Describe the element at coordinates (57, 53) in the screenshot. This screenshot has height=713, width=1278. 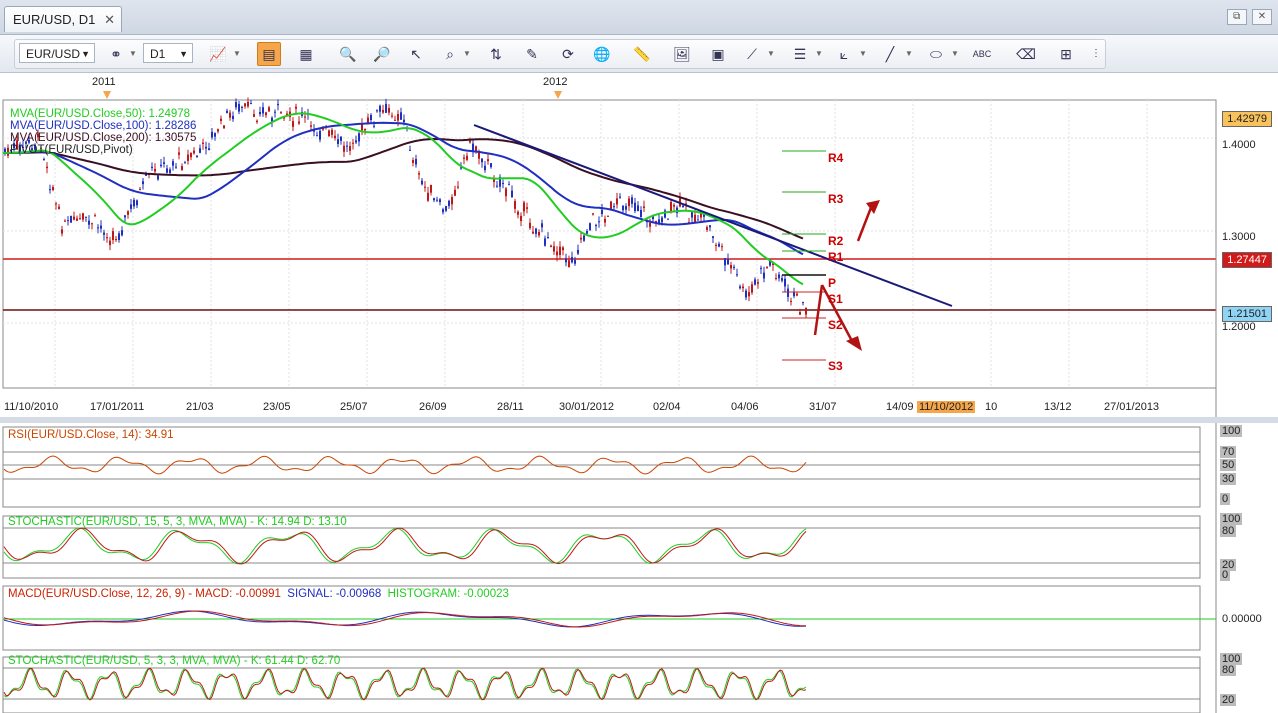
I see `symbol-select: EUR/USD ▼` at that location.